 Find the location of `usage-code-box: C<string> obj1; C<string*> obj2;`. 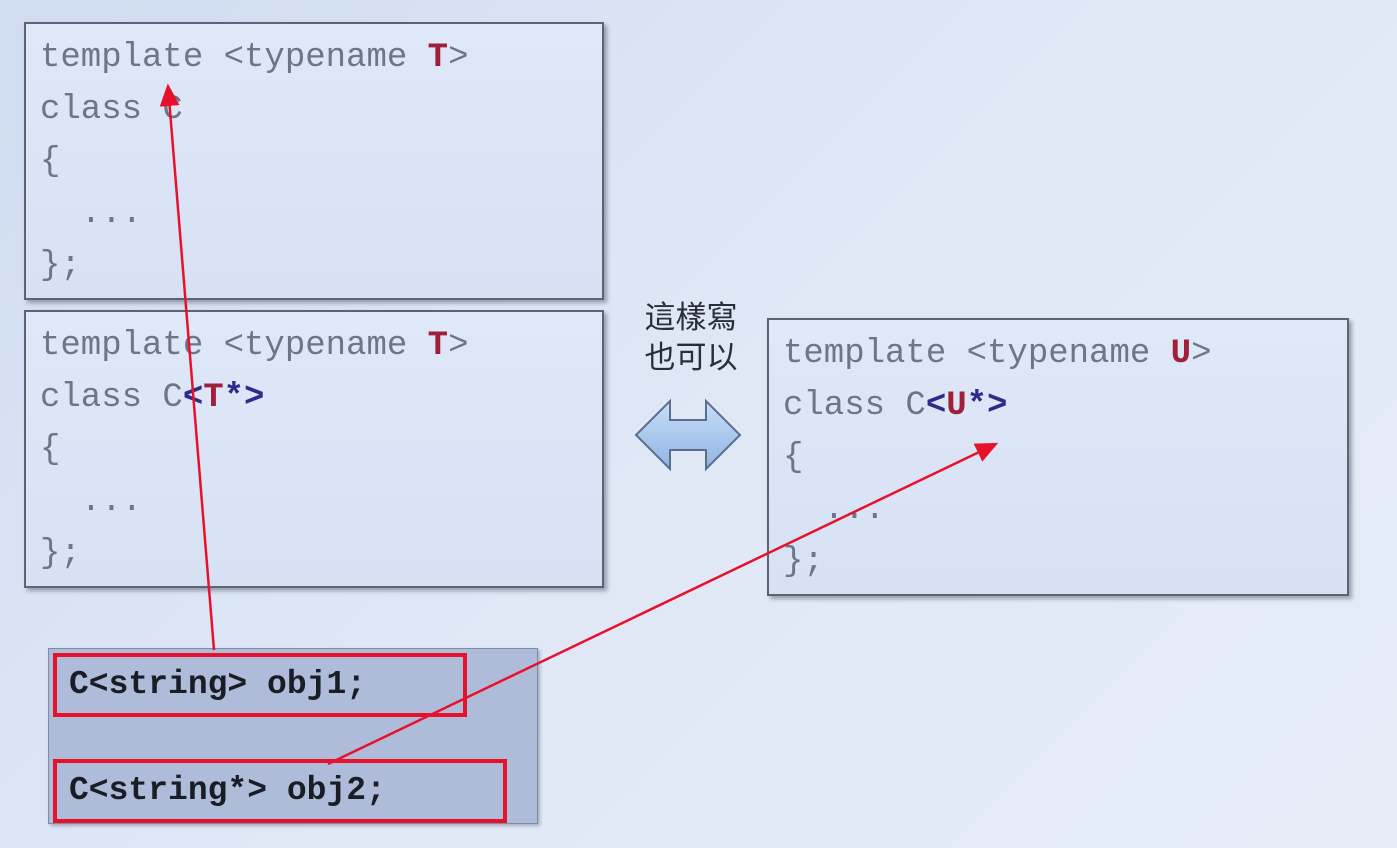

usage-code-box: C<string> obj1; C<string*> obj2; is located at coordinates (293, 736).